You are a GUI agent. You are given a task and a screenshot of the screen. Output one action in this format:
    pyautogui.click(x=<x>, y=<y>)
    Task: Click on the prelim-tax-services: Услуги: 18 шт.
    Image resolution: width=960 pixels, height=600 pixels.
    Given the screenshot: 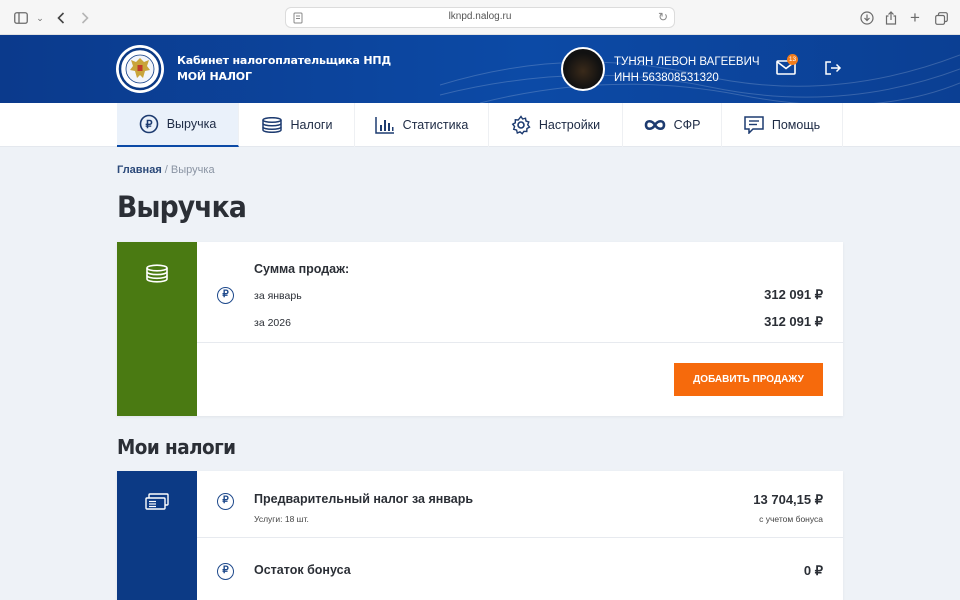 What is the action you would take?
    pyautogui.click(x=281, y=519)
    